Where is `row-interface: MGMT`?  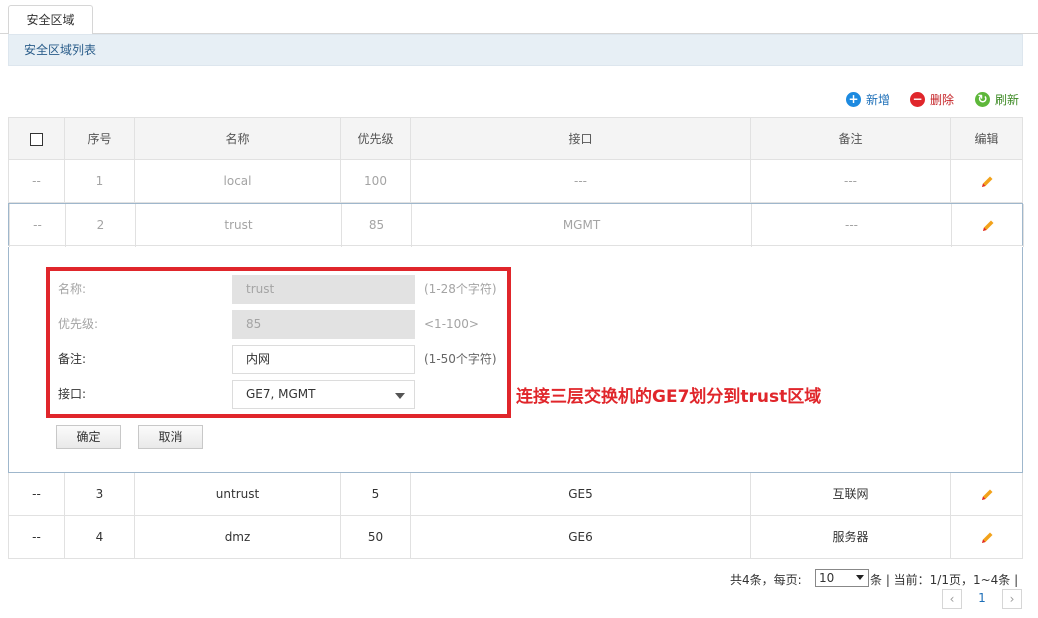 row-interface: MGMT is located at coordinates (581, 225).